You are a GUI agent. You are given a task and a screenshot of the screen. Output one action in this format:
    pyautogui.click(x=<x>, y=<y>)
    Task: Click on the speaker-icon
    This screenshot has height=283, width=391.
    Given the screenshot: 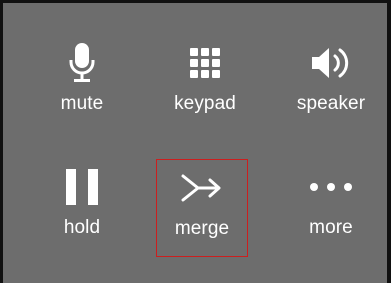 What is the action you would take?
    pyautogui.click(x=331, y=63)
    